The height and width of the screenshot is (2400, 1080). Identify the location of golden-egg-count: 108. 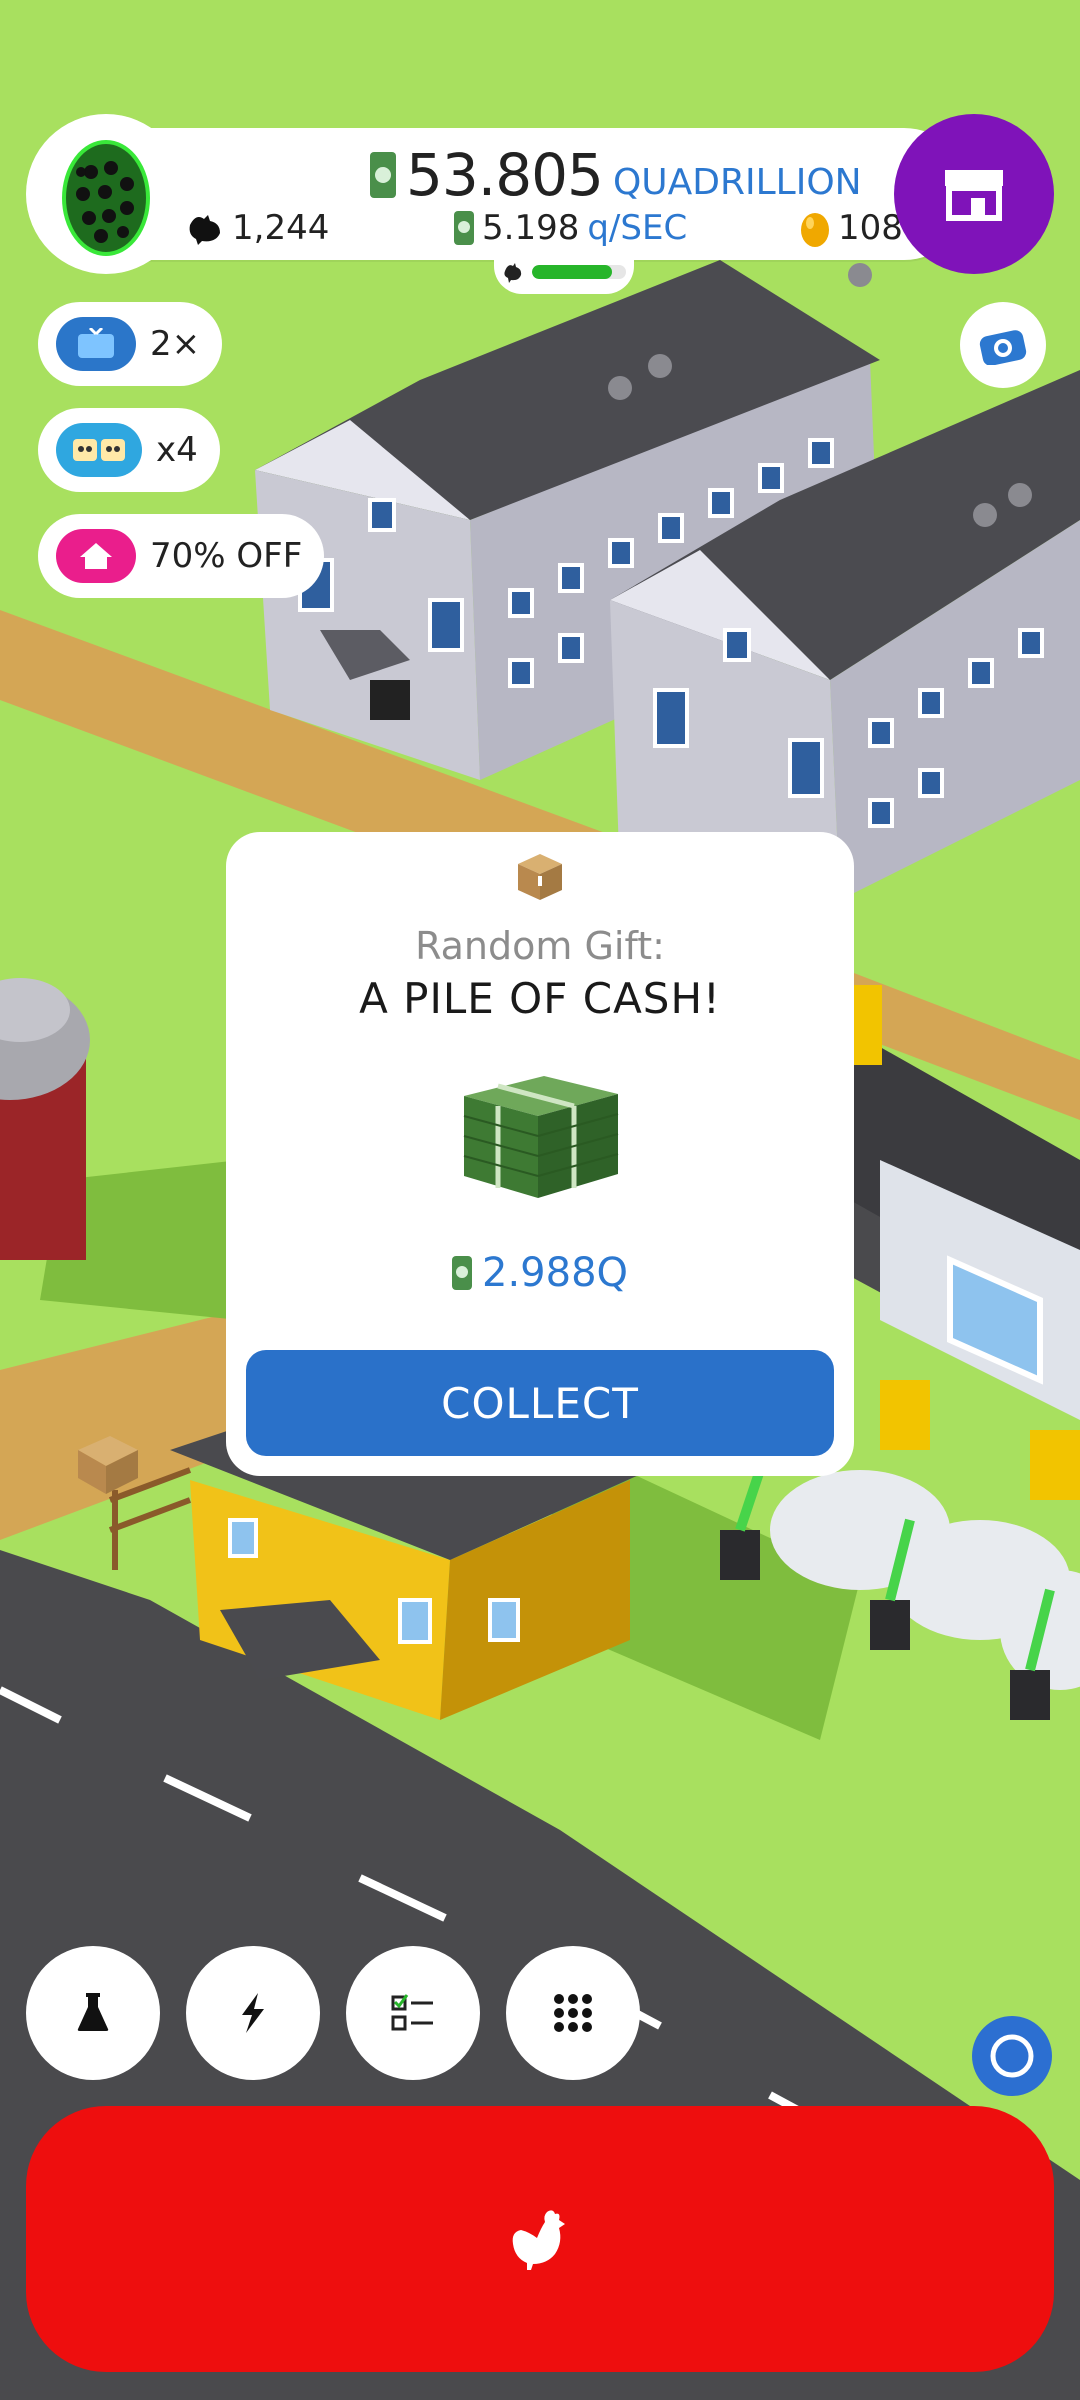
(870, 228).